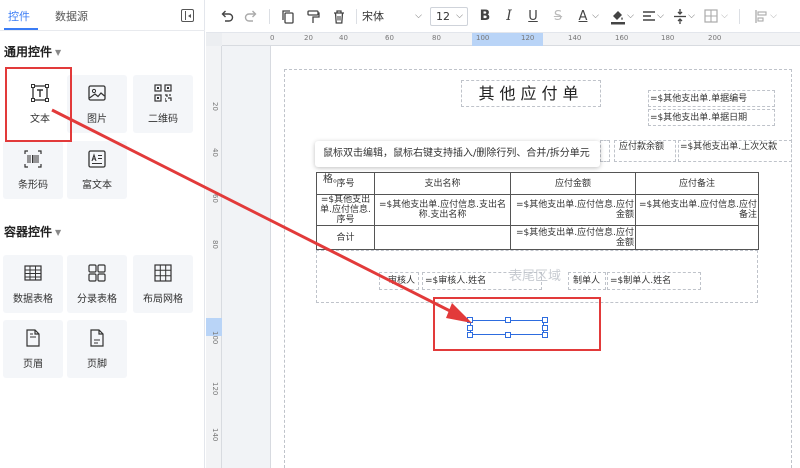 Image resolution: width=800 pixels, height=468 pixels. What do you see at coordinates (507, 327) in the screenshot?
I see `new-text-control` at bounding box center [507, 327].